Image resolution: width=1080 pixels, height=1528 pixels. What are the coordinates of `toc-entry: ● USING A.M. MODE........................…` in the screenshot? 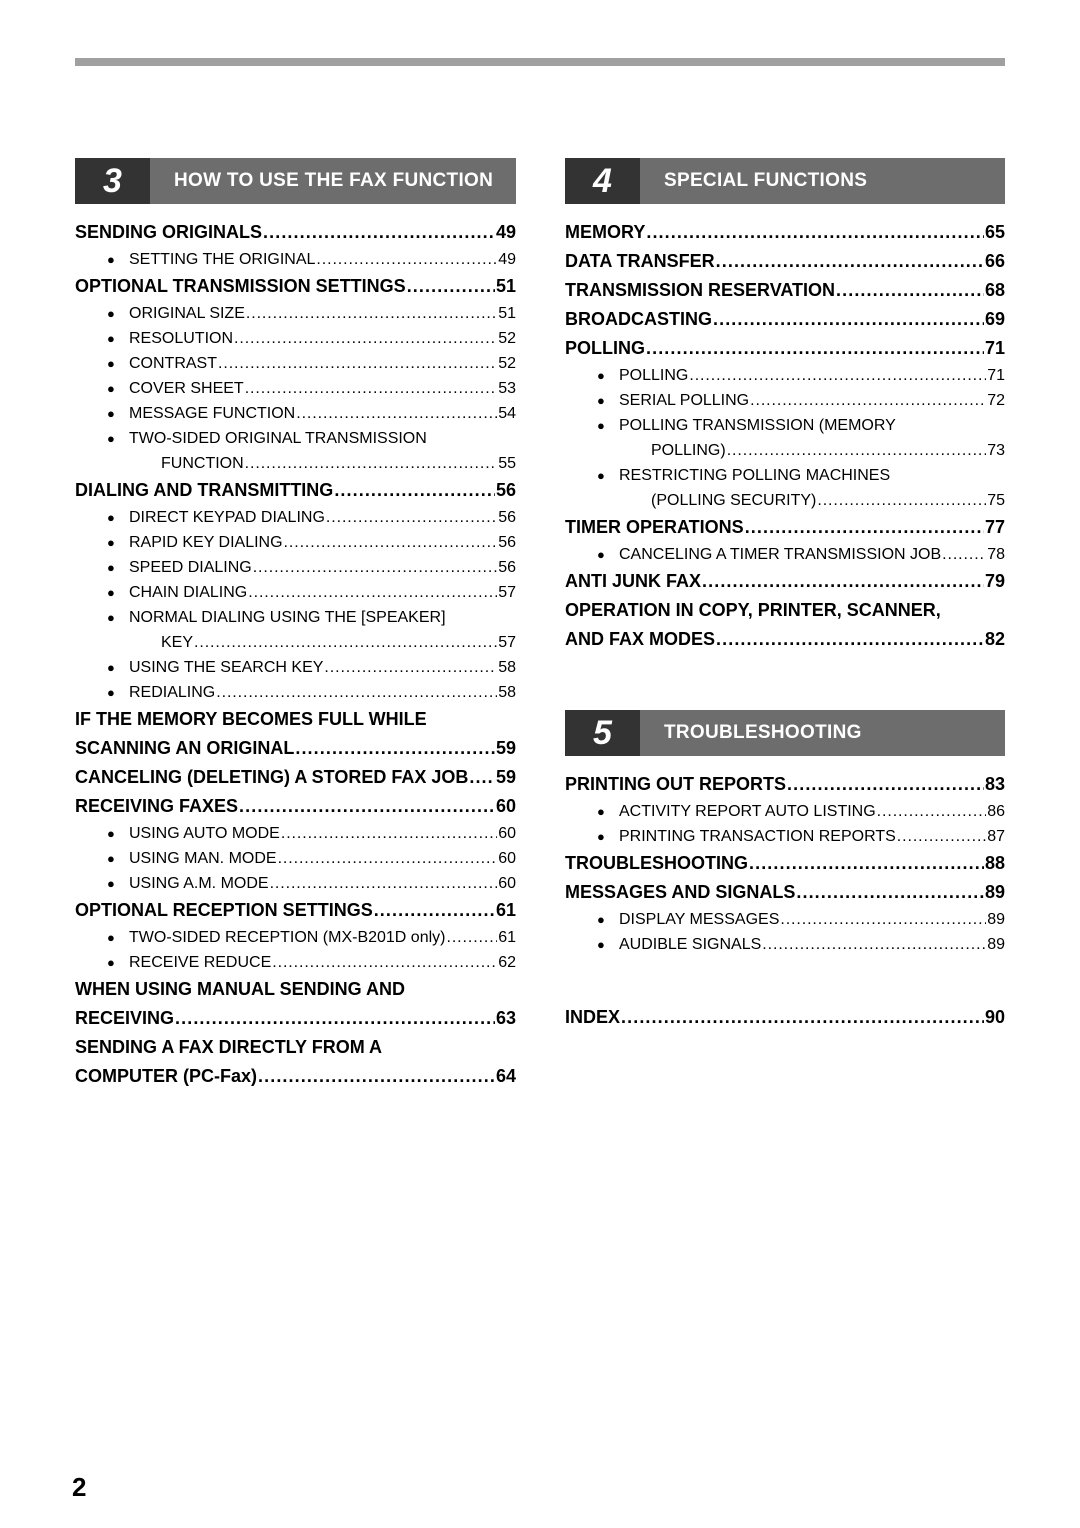 It's located at (295, 883).